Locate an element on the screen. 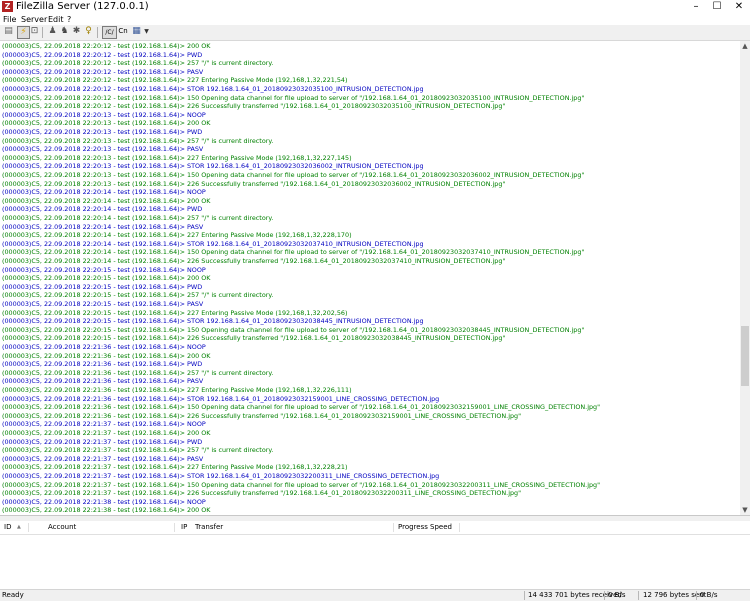 The image size is (750, 601). maximize-button: ☐ is located at coordinates (717, 7).